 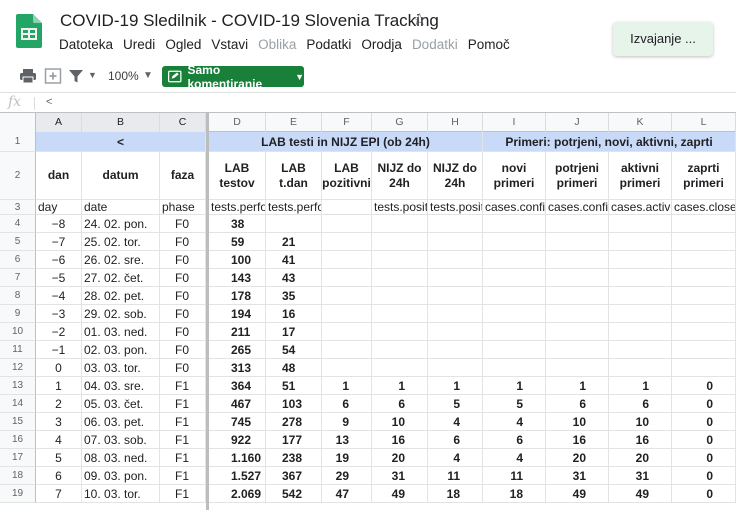 I want to click on column-title-K: aktivni primeri, so click(x=640, y=176).